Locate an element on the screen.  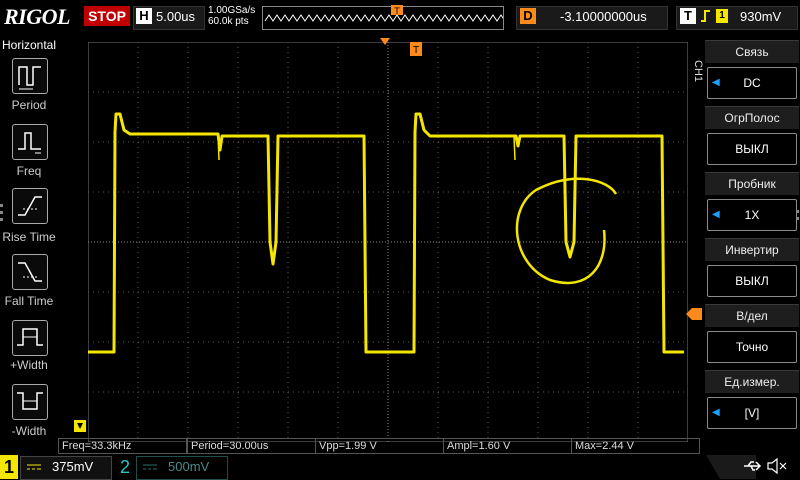
run-stop-button: STOP is located at coordinates (107, 16).